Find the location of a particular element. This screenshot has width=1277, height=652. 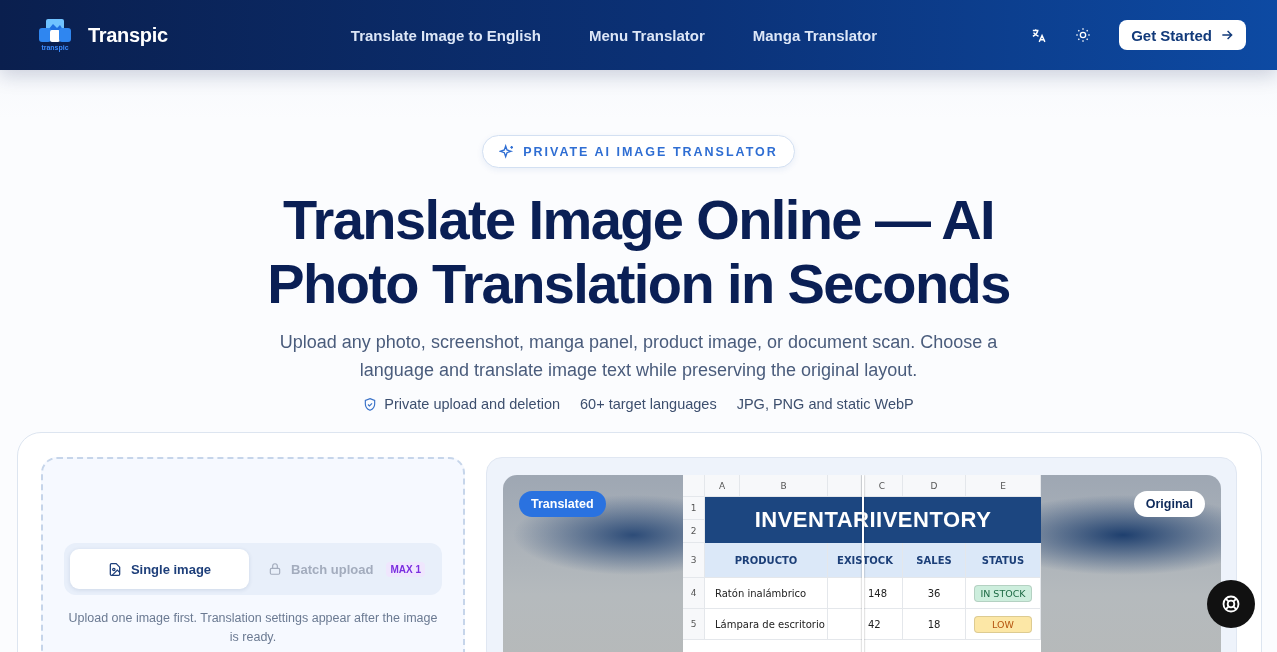

row-number: 3 is located at coordinates (694, 560).